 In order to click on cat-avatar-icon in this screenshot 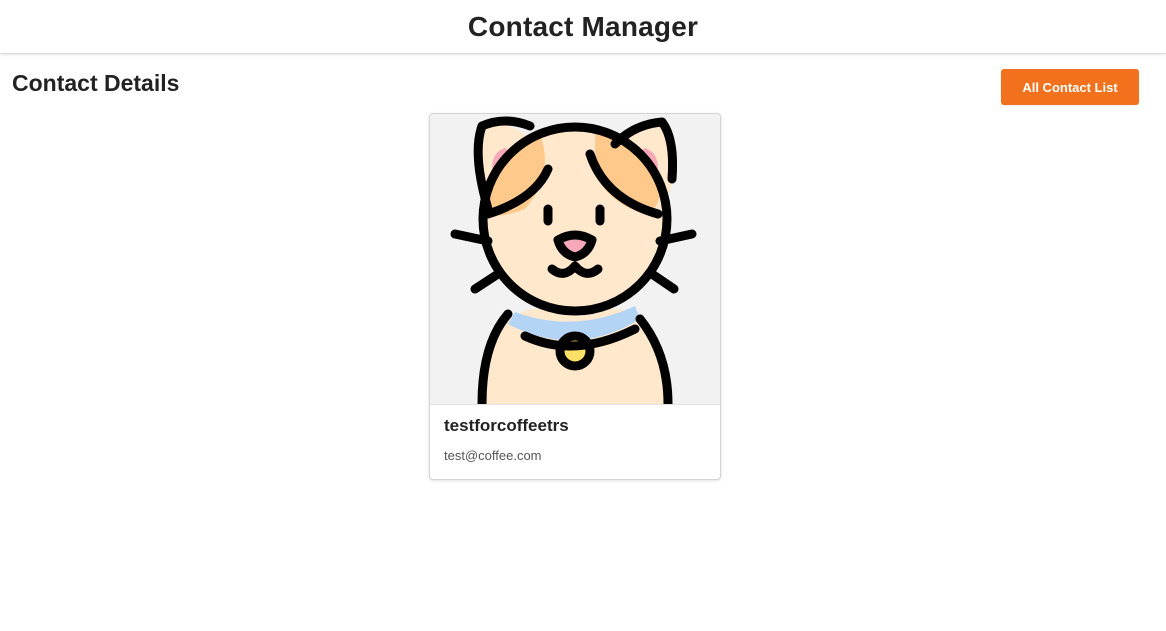, I will do `click(573, 260)`.